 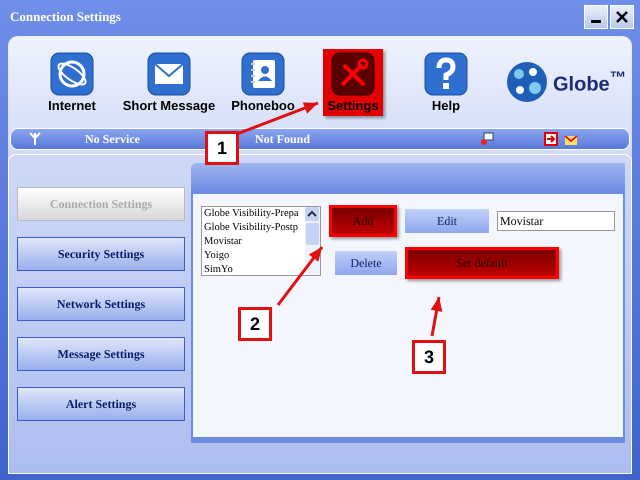 I want to click on minimize-icon, so click(x=596, y=21).